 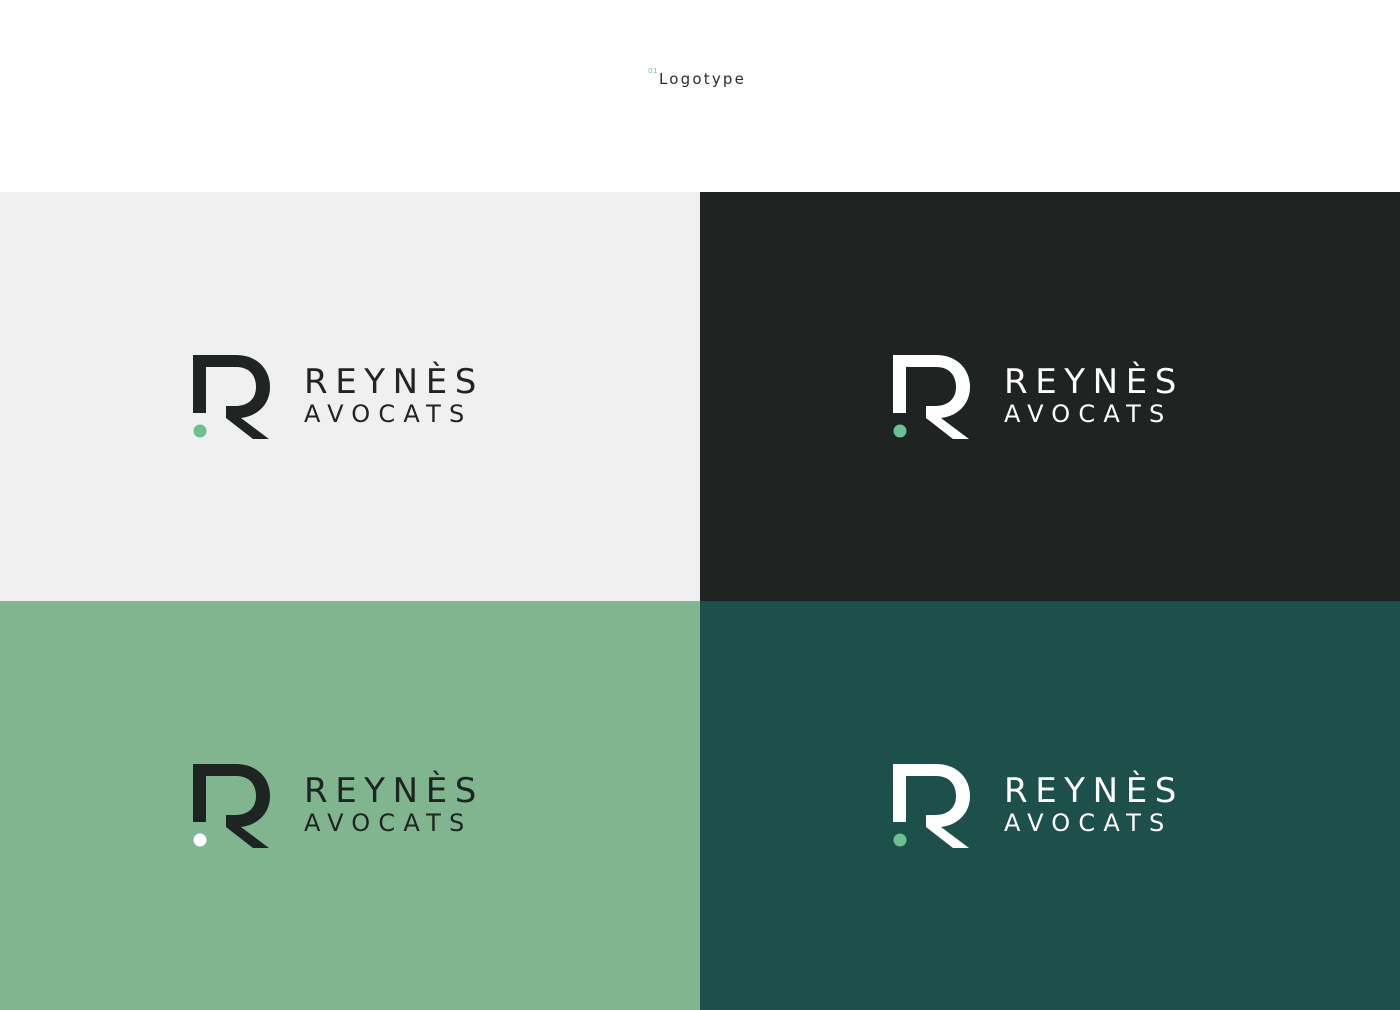 I want to click on section-number: 01, so click(x=653, y=71).